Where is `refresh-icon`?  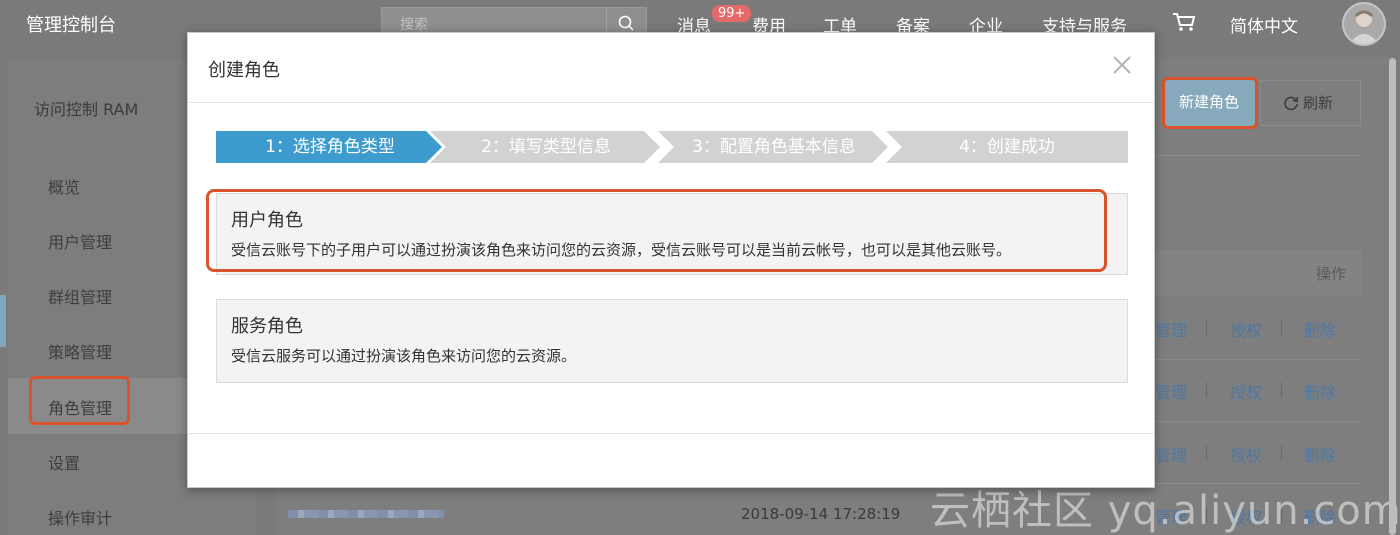
refresh-icon is located at coordinates (1291, 103).